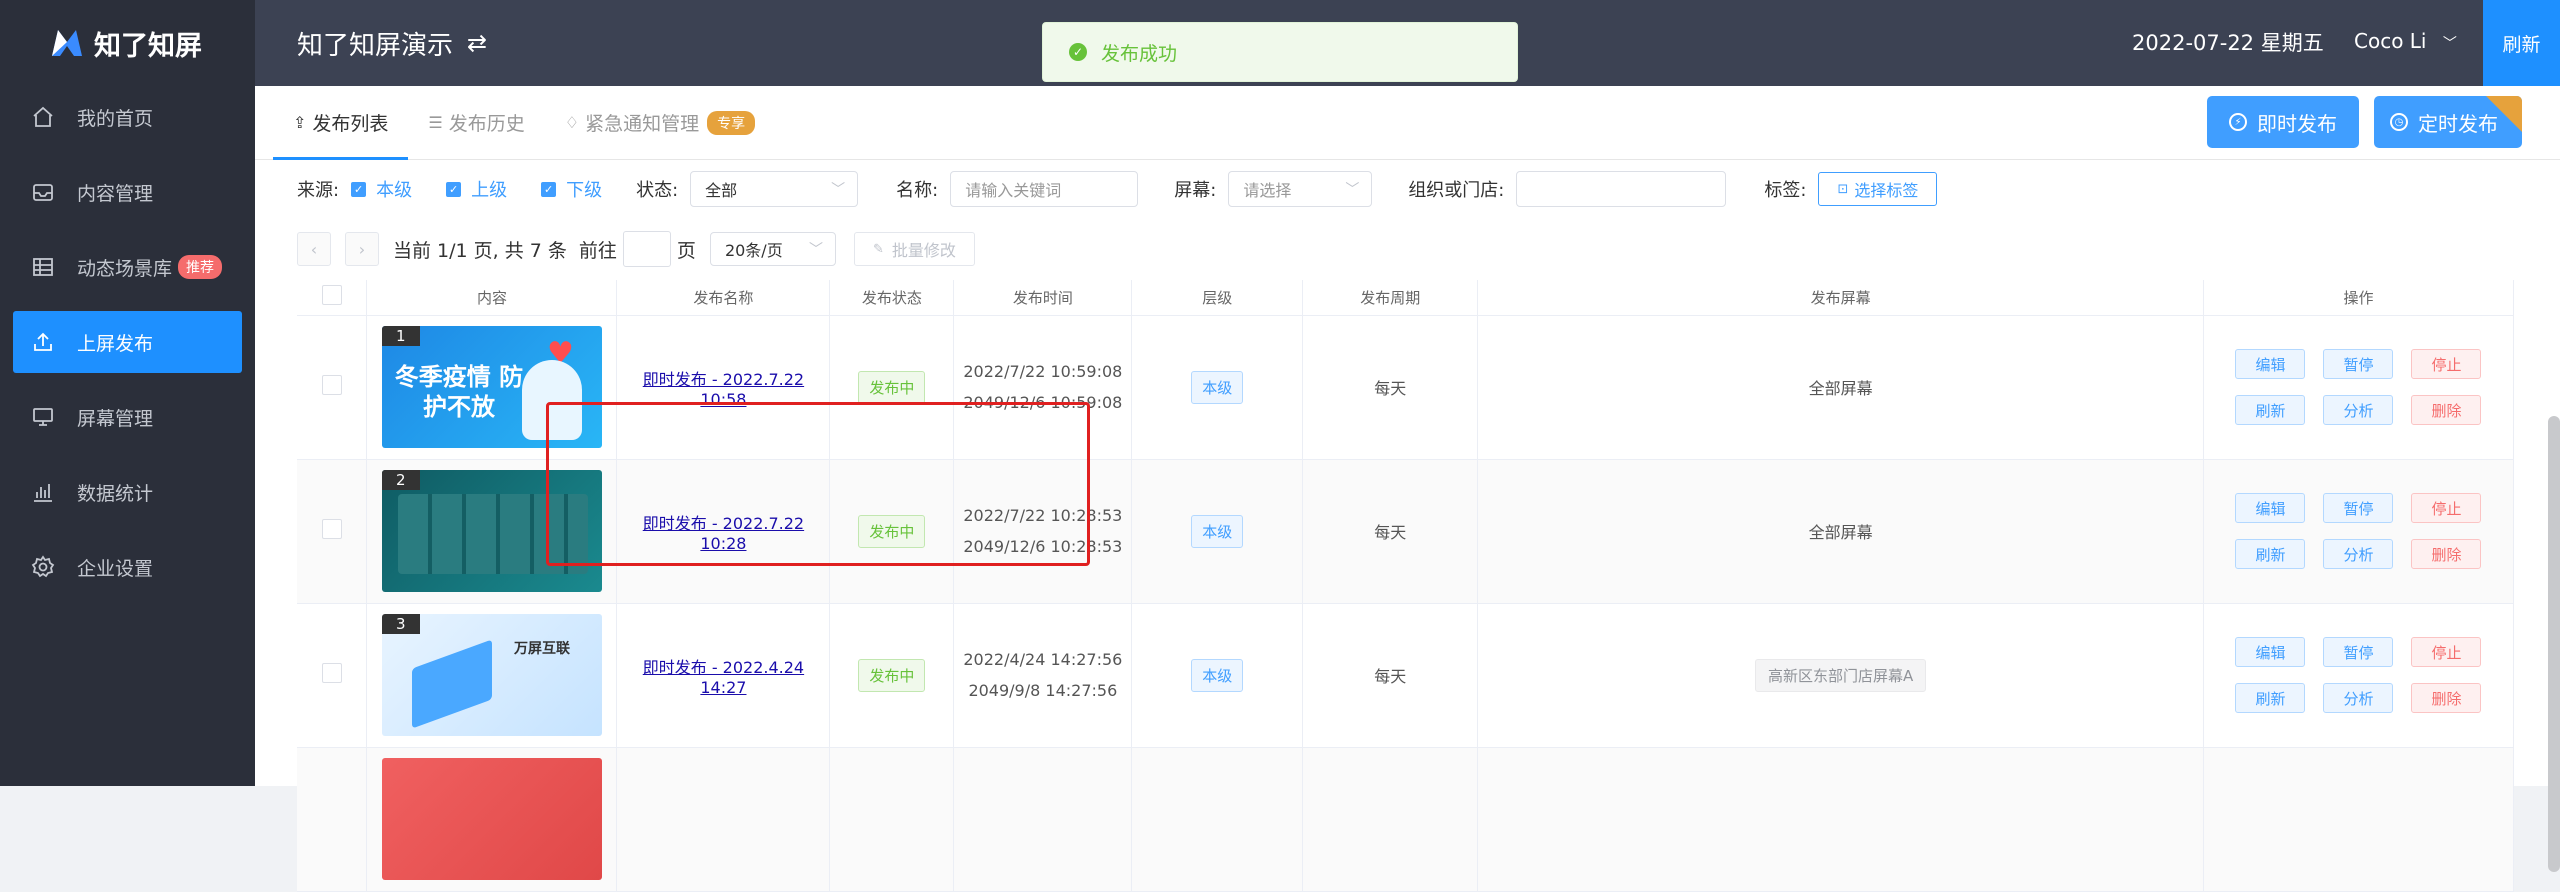 The width and height of the screenshot is (2560, 892). I want to click on switch-icon: ⇄, so click(477, 43).